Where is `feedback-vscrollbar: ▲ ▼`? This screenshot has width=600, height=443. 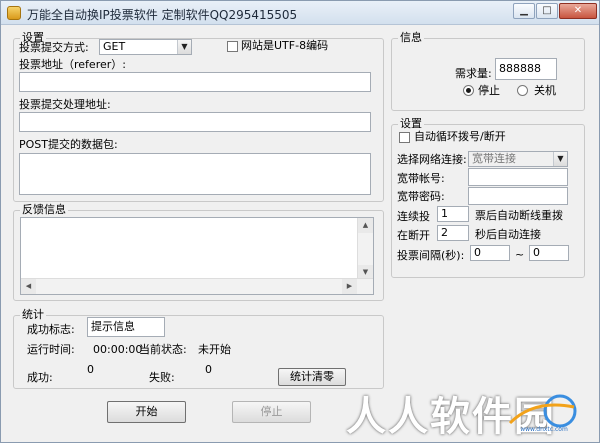
feedback-vscrollbar: ▲ ▼ is located at coordinates (365, 249).